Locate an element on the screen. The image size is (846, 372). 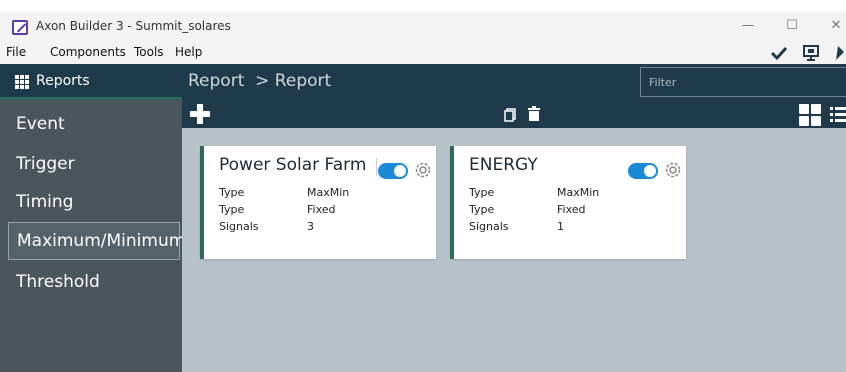
sidebar-item-label: Trigger is located at coordinates (45, 164).